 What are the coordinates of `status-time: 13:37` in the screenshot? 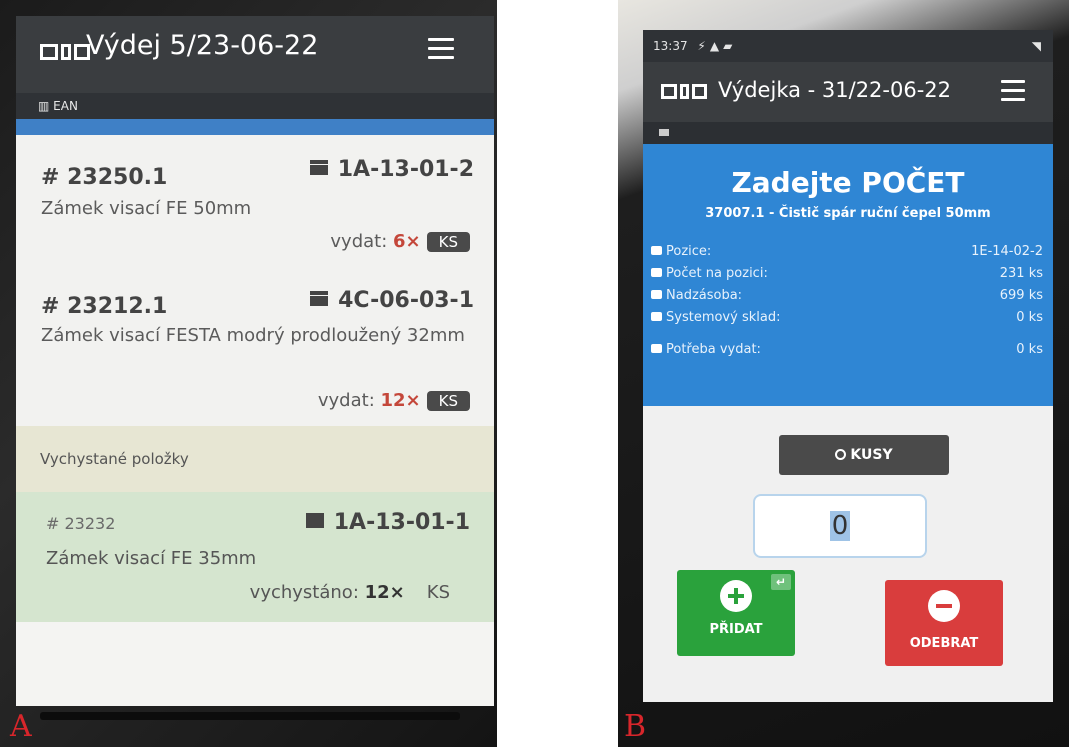 It's located at (670, 46).